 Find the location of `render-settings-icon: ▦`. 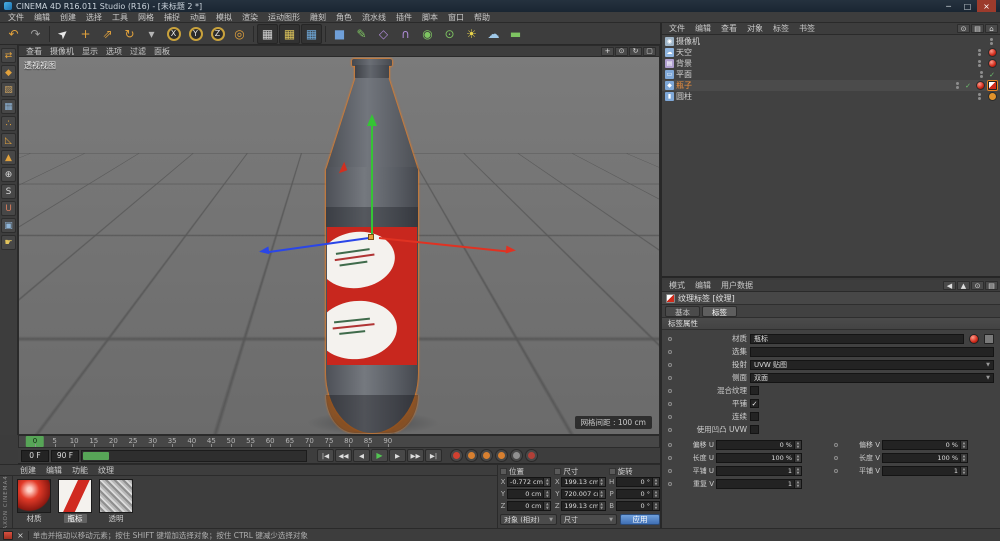

render-settings-icon: ▦ is located at coordinates (311, 33).